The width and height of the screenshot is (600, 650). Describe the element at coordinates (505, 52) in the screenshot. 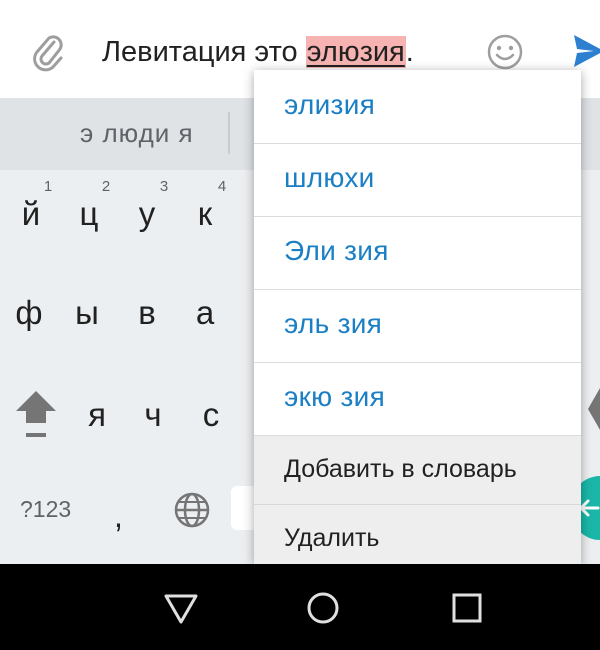

I see `emoji-icon` at that location.